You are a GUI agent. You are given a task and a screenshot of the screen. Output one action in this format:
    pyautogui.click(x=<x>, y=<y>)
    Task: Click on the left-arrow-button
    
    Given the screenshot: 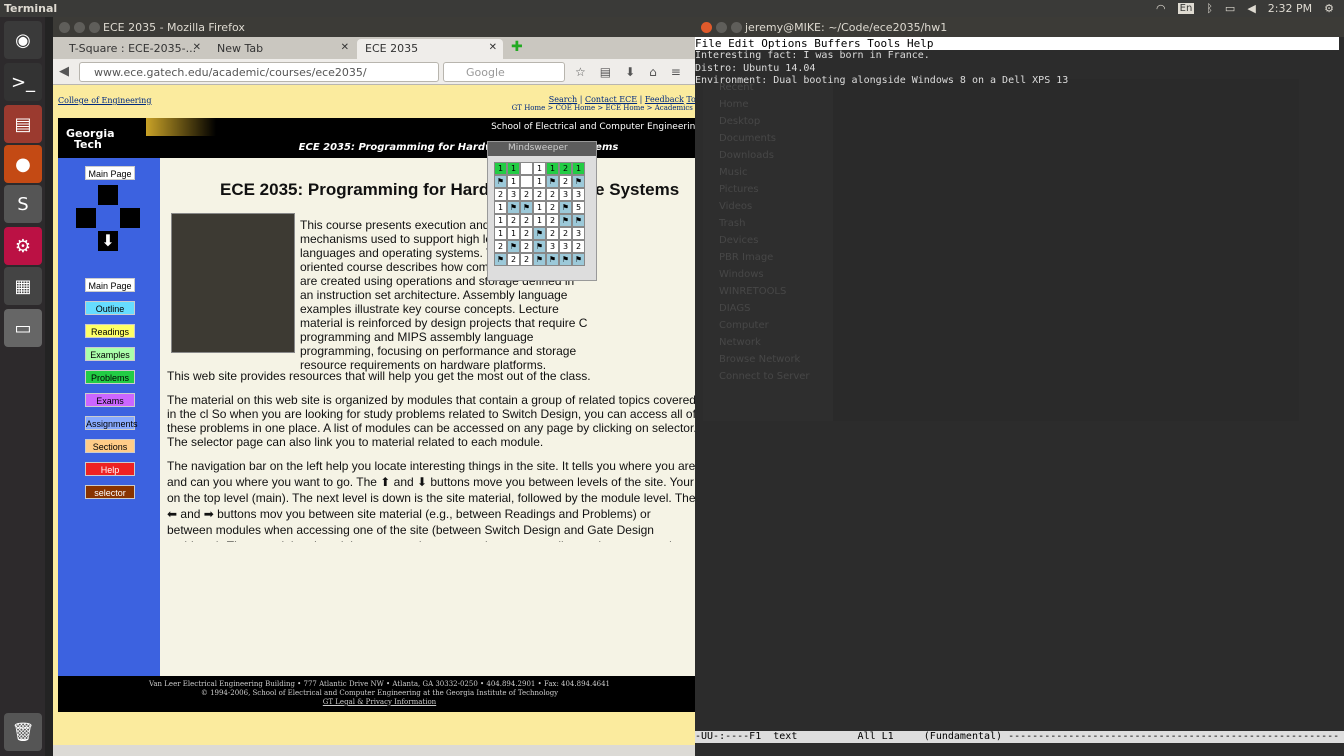 What is the action you would take?
    pyautogui.click(x=86, y=218)
    